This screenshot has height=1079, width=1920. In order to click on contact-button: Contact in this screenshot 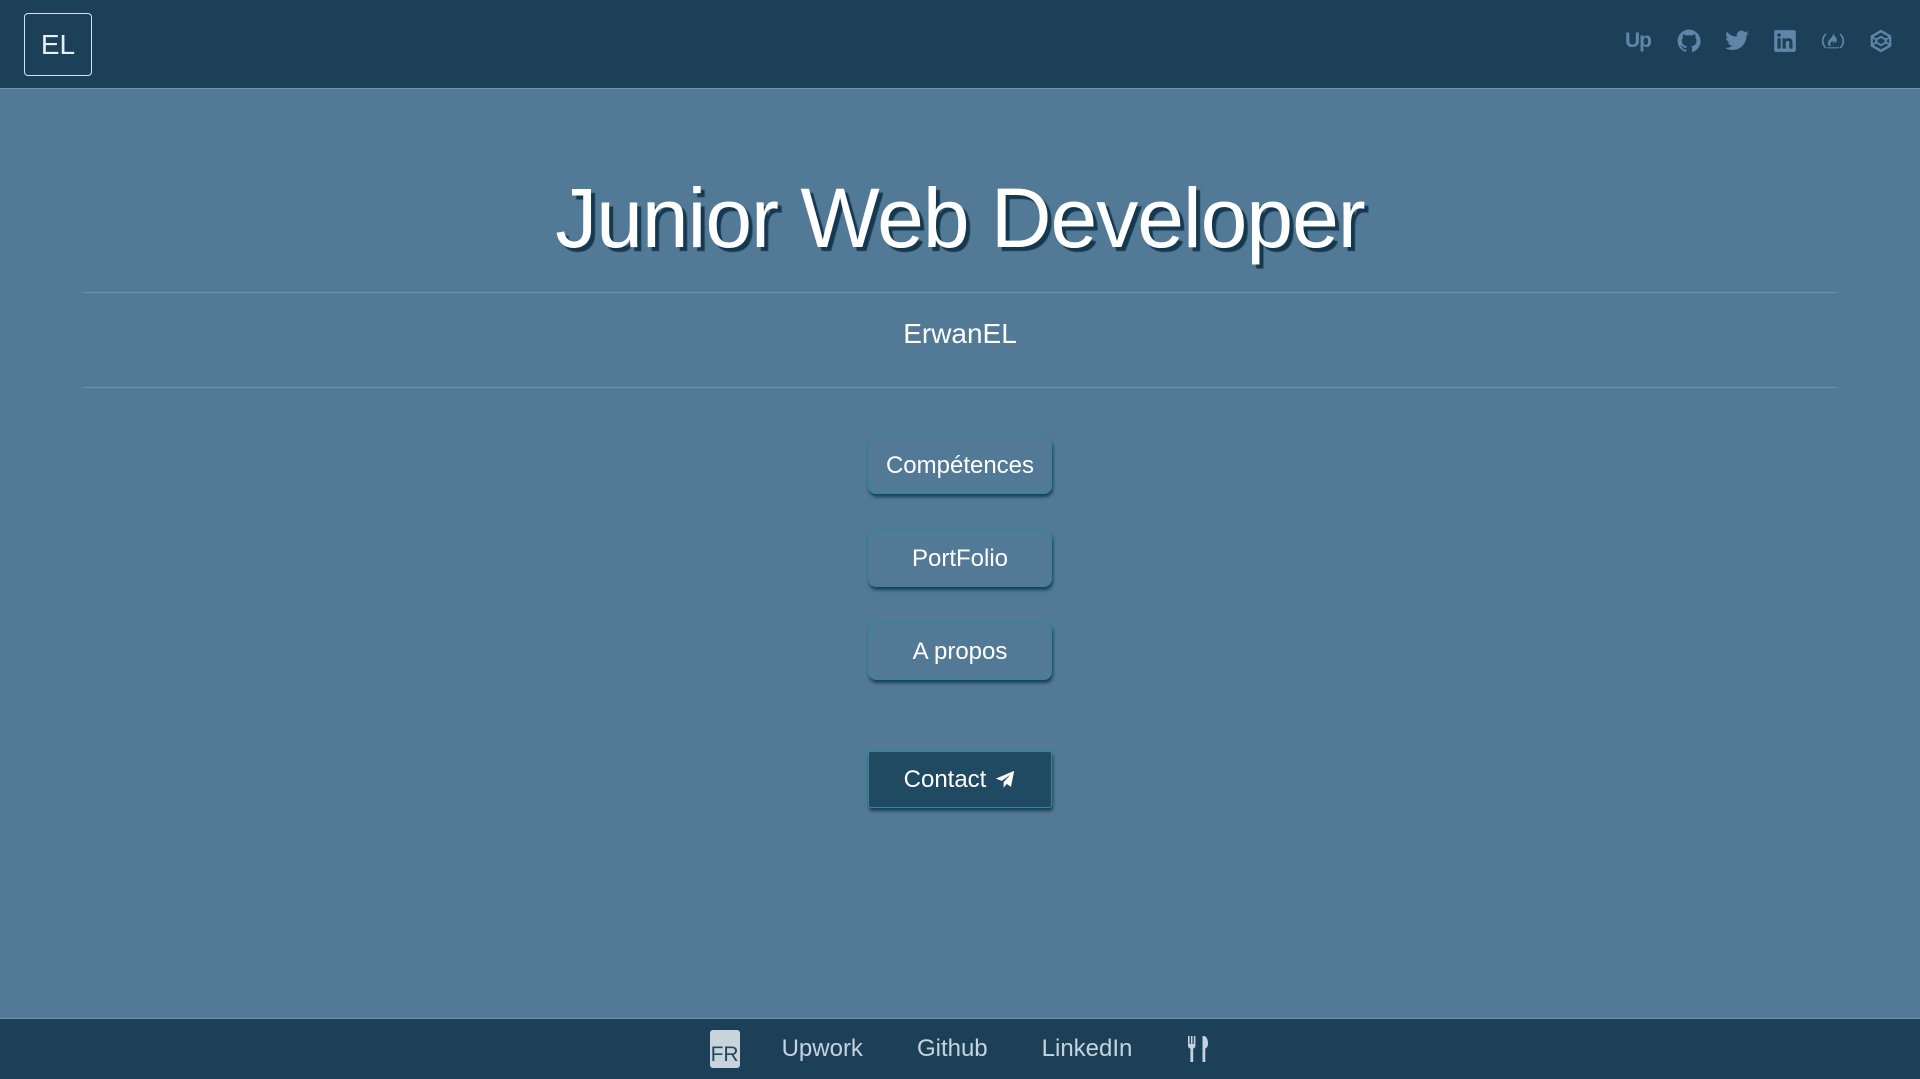, I will do `click(960, 779)`.